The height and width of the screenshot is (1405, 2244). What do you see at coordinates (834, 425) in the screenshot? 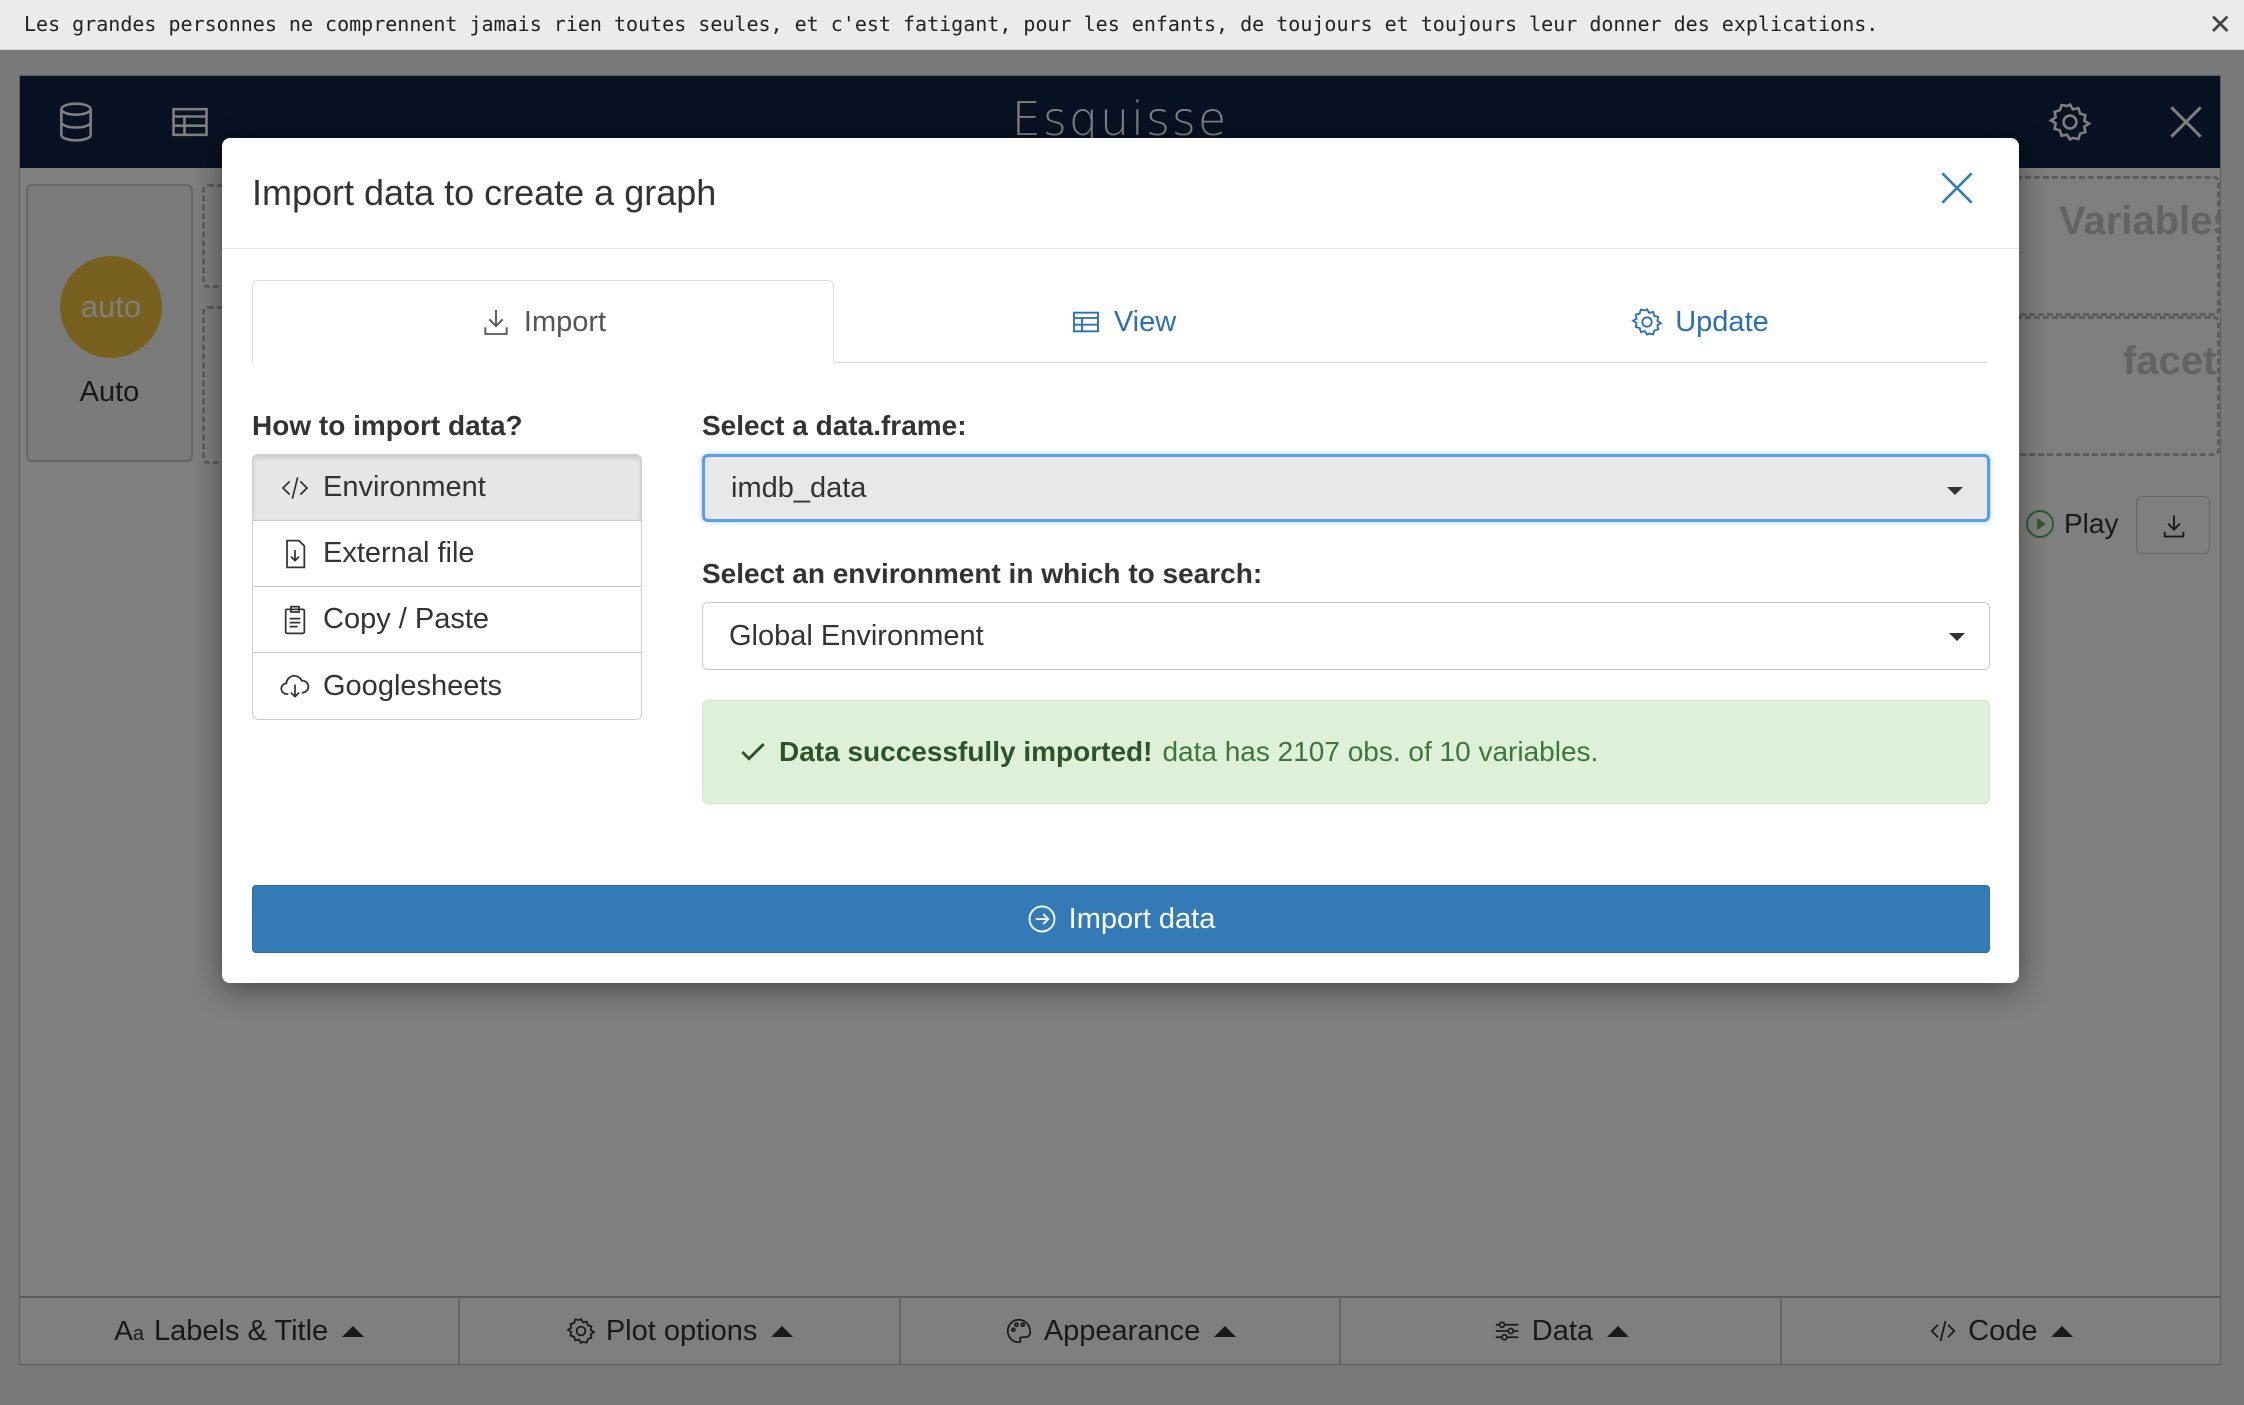
I see `dataframe-label: Select a data.frame:` at bounding box center [834, 425].